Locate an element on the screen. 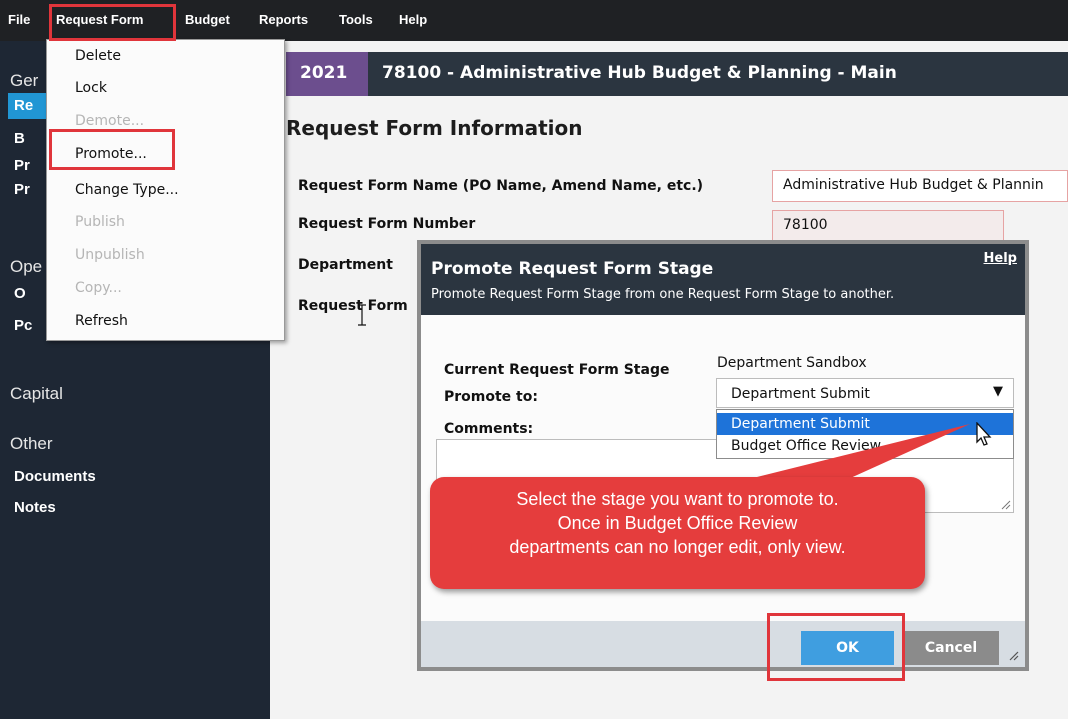 This screenshot has height=719, width=1068. sidebar-item-notes: Notes is located at coordinates (35, 507).